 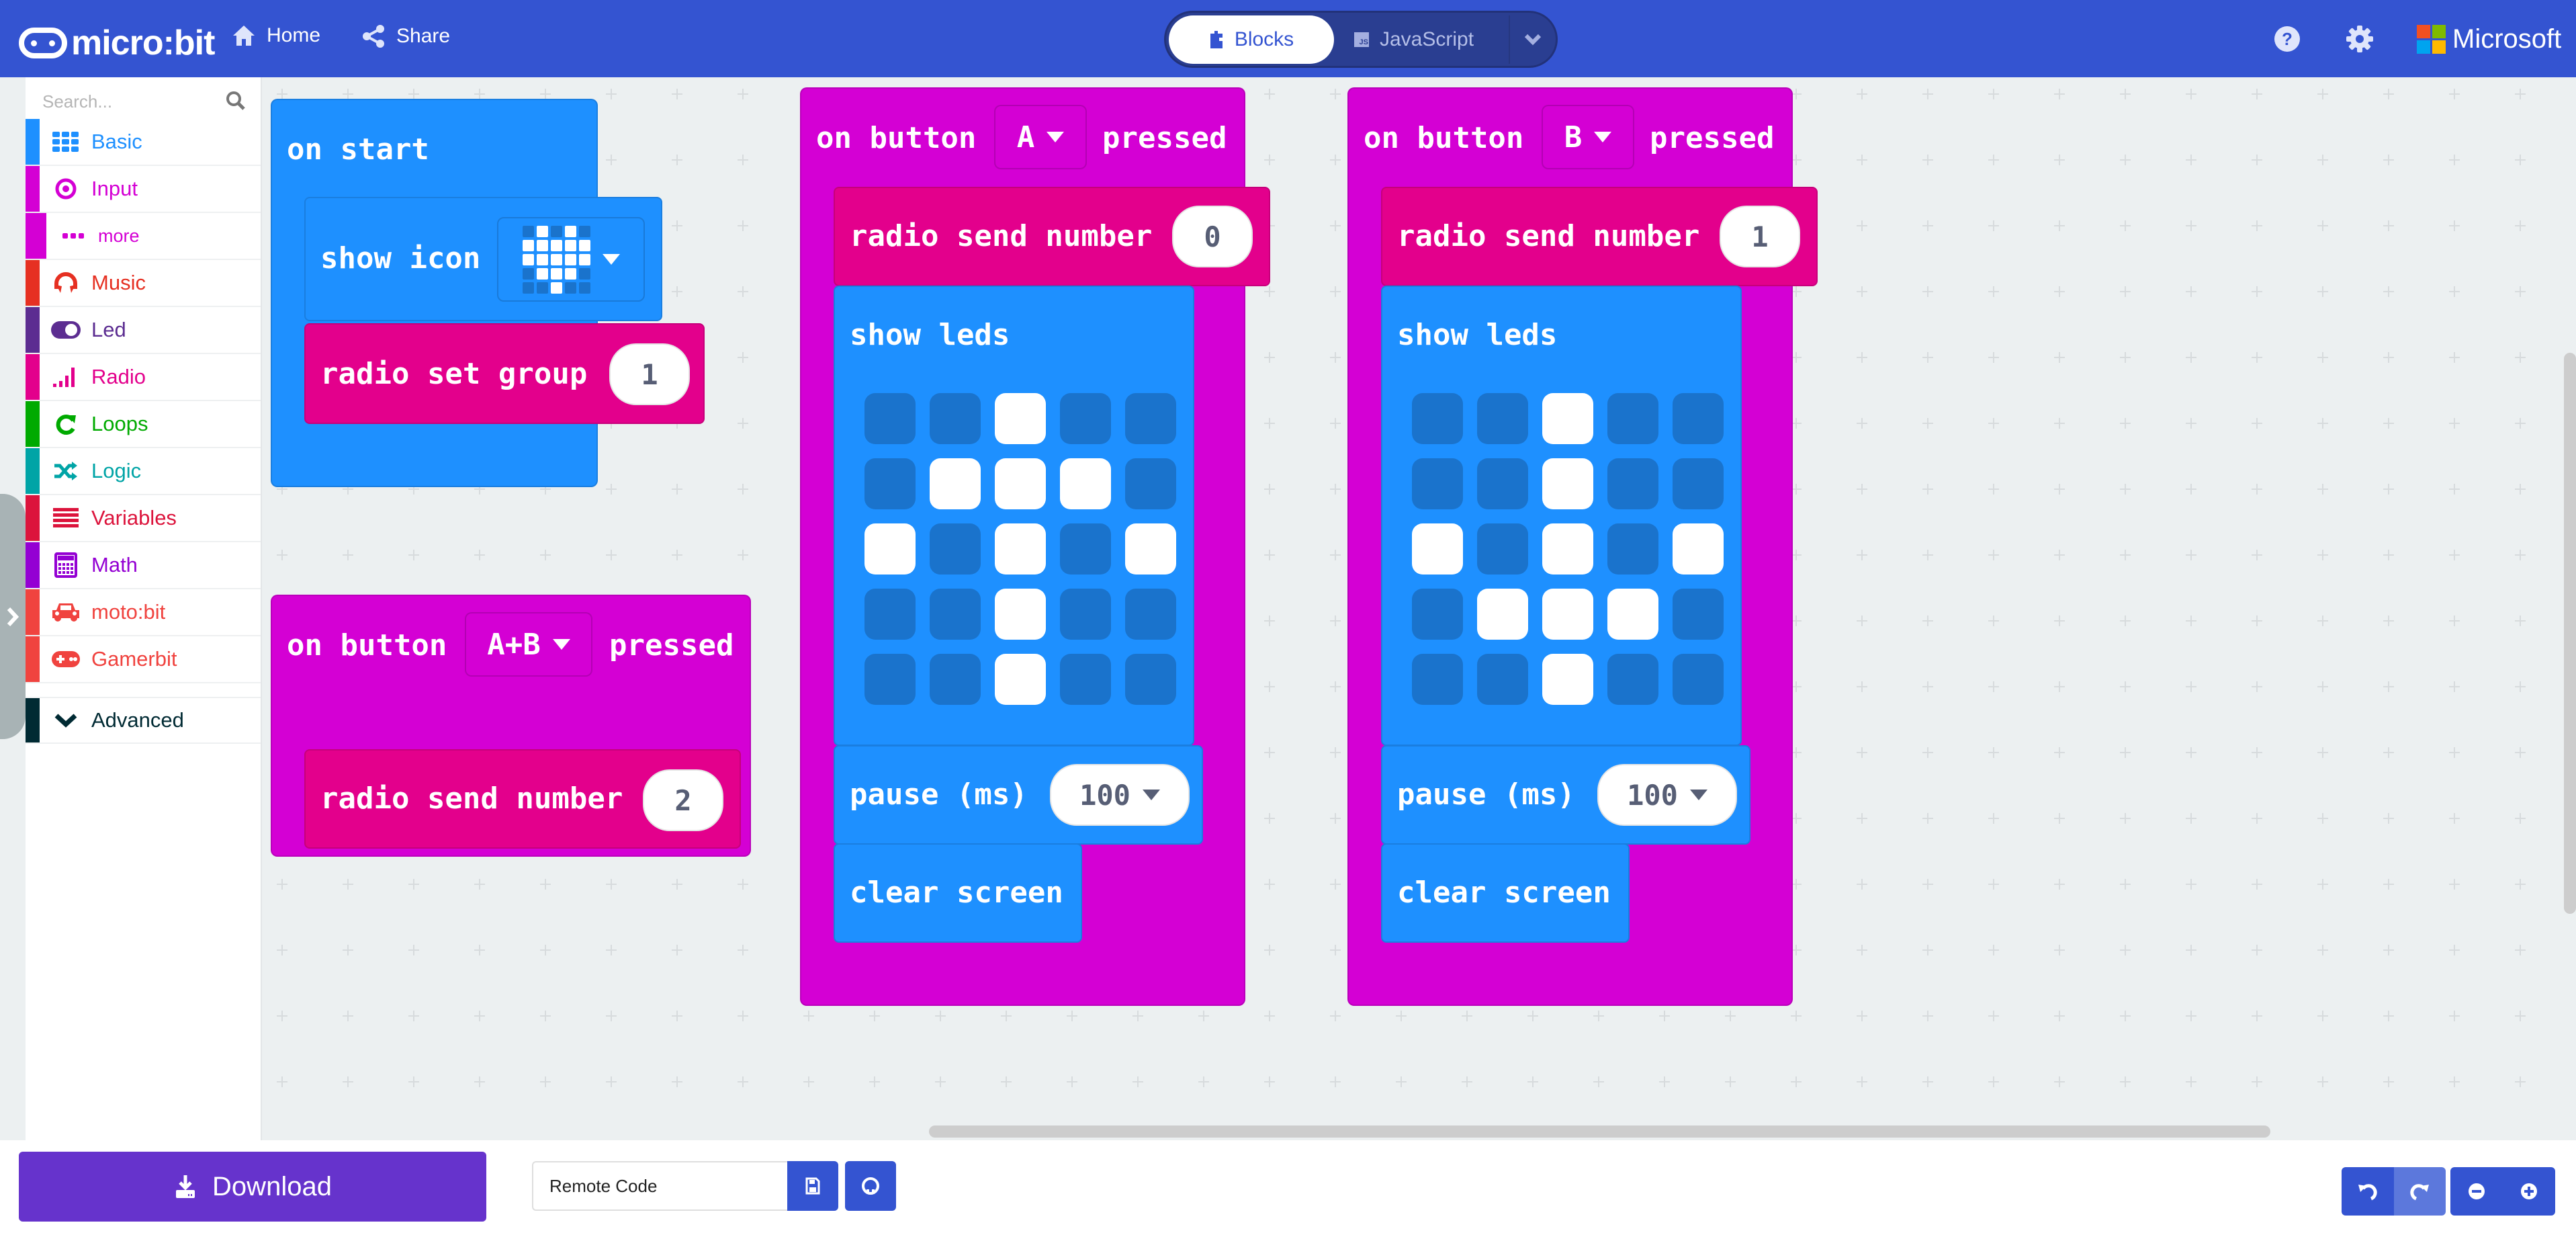 What do you see at coordinates (2419, 1191) in the screenshot?
I see `redo-button` at bounding box center [2419, 1191].